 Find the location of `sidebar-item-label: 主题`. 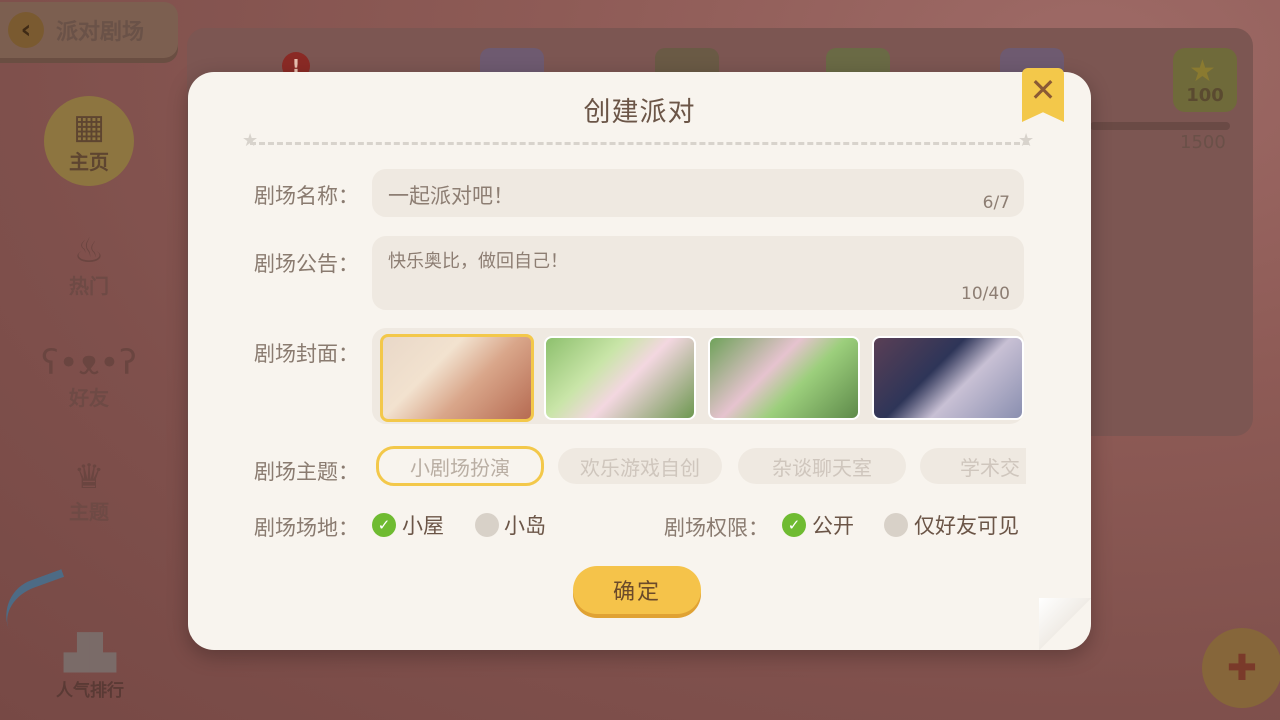

sidebar-item-label: 主题 is located at coordinates (89, 511).